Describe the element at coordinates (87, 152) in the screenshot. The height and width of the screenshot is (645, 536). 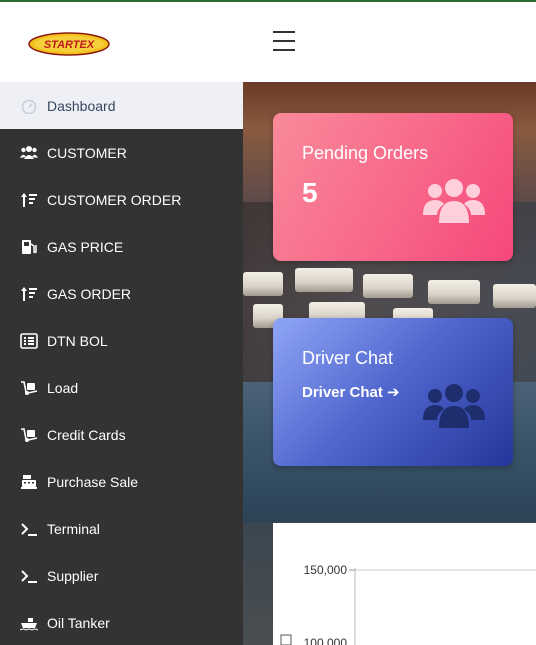
I see `sidebar-item-label: CUSTOMER` at that location.